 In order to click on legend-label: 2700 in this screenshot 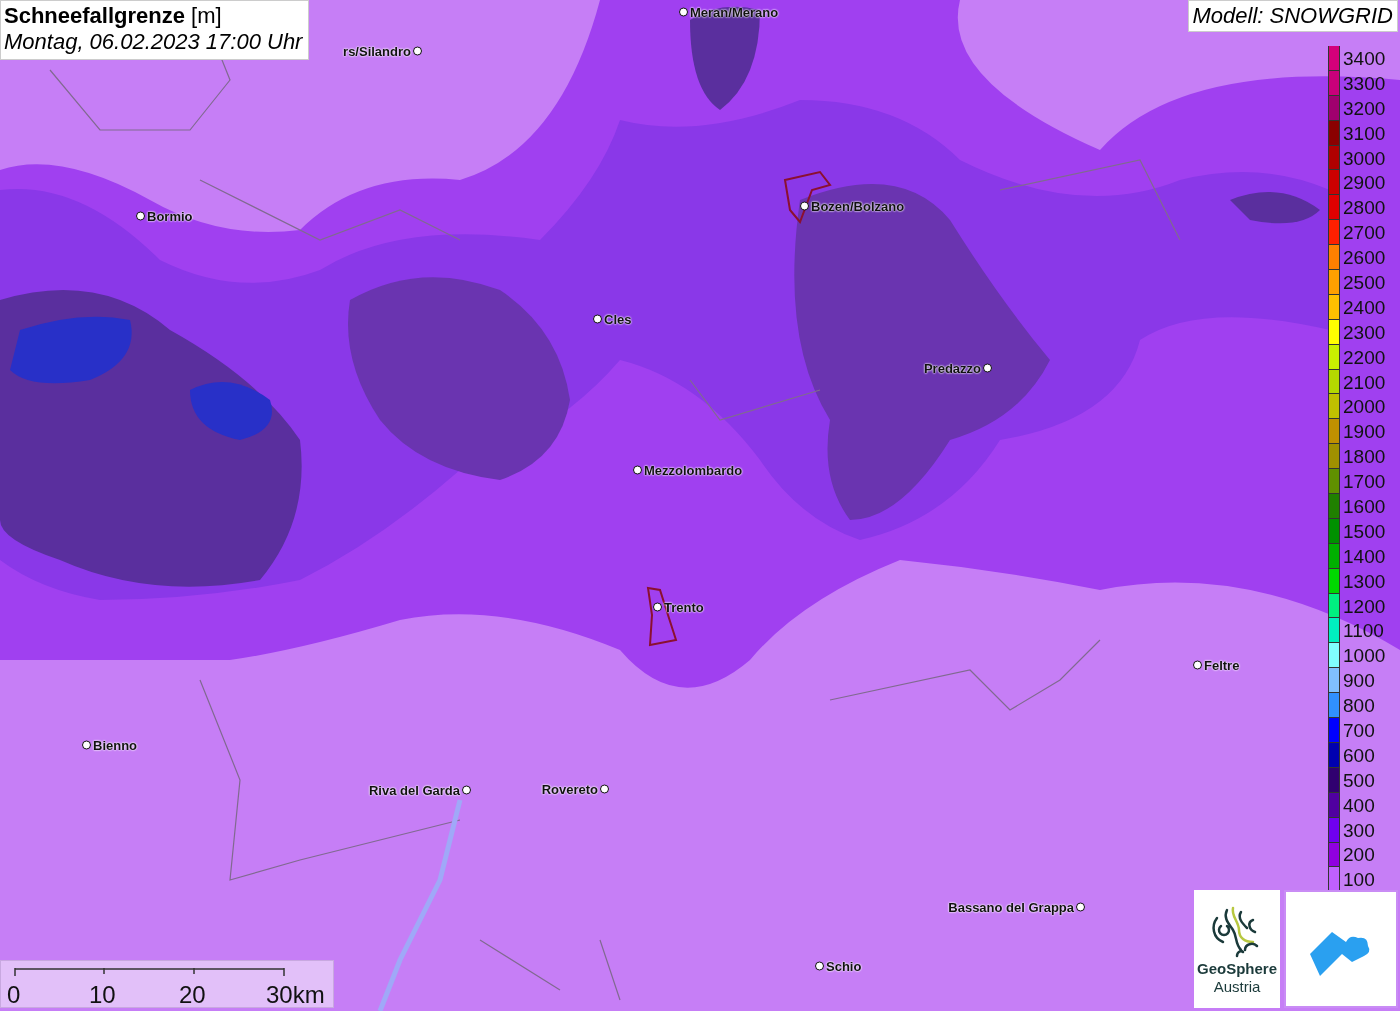, I will do `click(1364, 233)`.